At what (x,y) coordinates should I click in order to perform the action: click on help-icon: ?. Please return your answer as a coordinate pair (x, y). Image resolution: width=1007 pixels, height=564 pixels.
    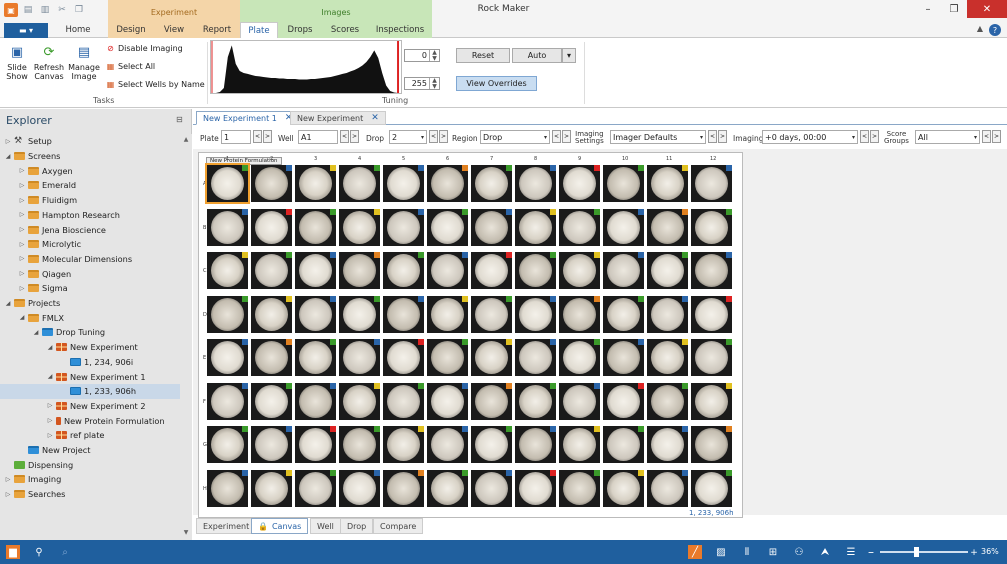
    Looking at the image, I should click on (995, 30).